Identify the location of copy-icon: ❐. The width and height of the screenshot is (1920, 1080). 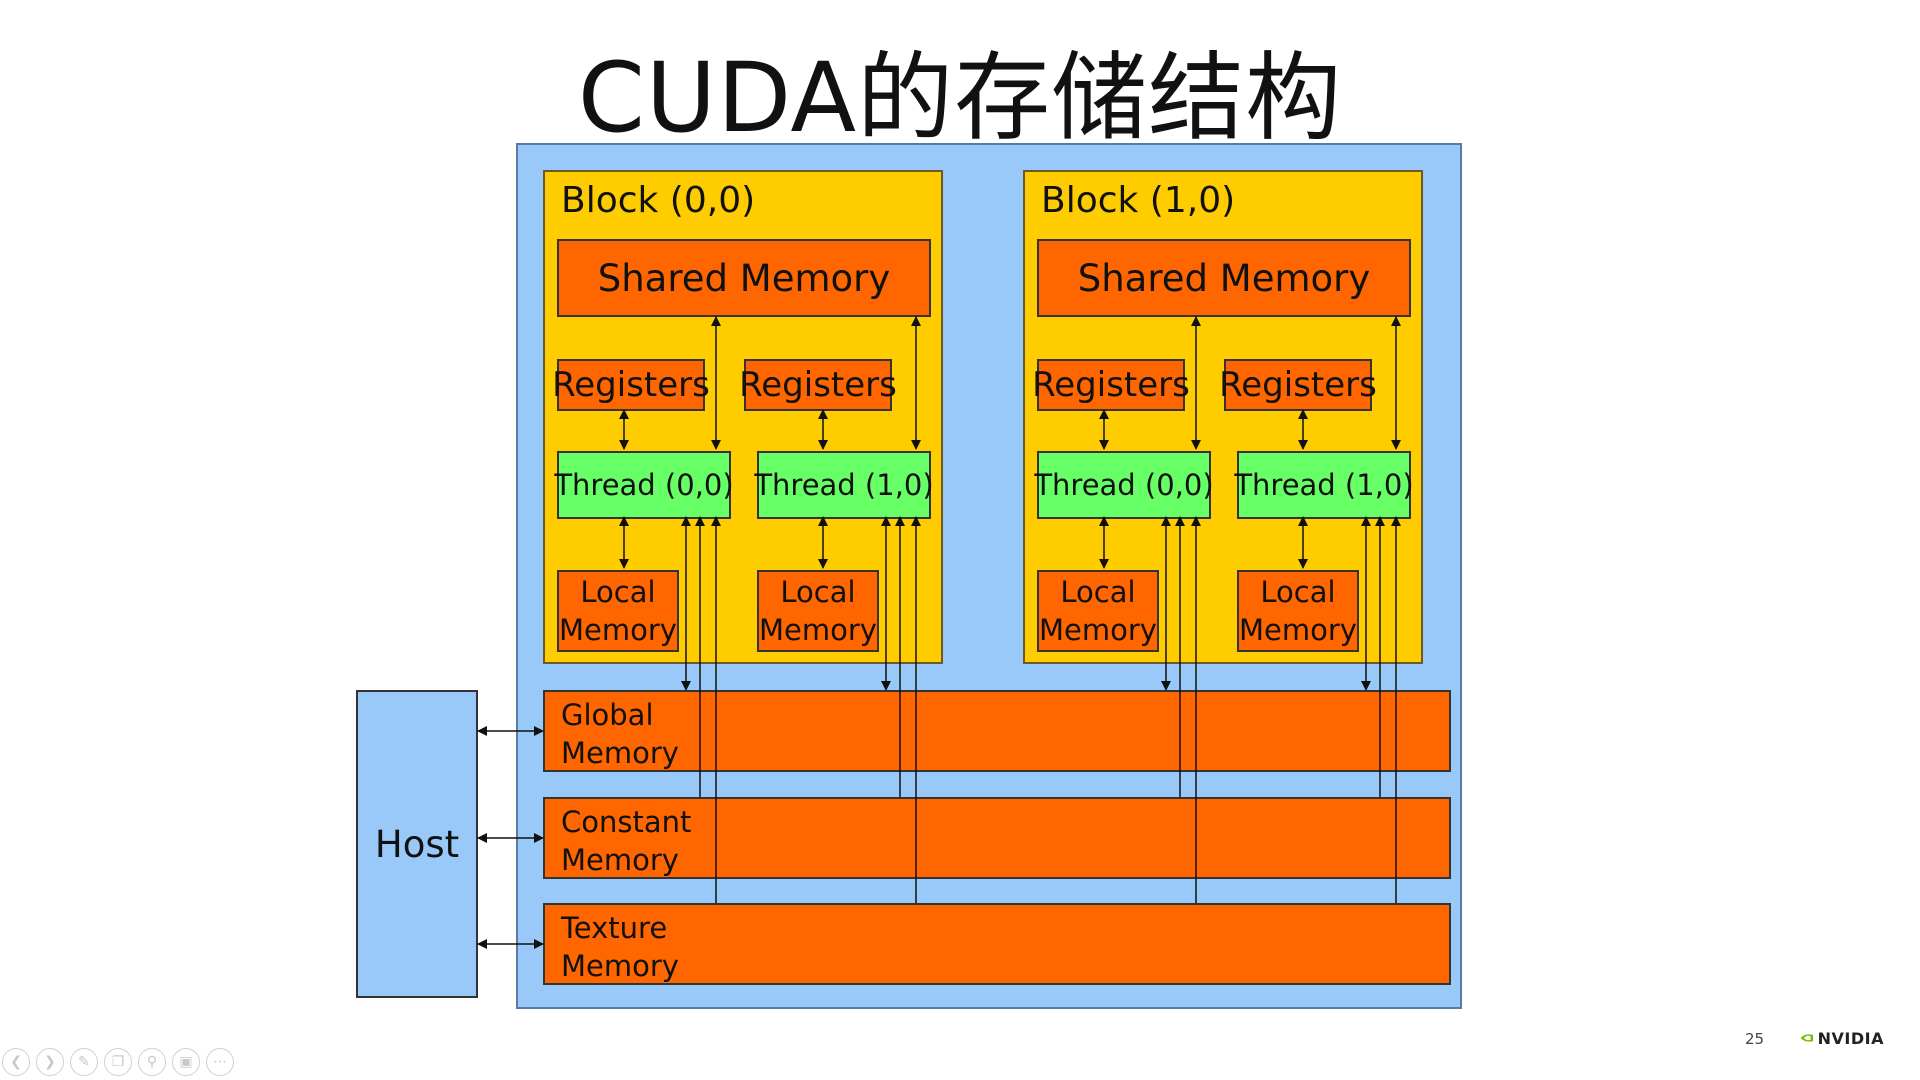
(118, 1062).